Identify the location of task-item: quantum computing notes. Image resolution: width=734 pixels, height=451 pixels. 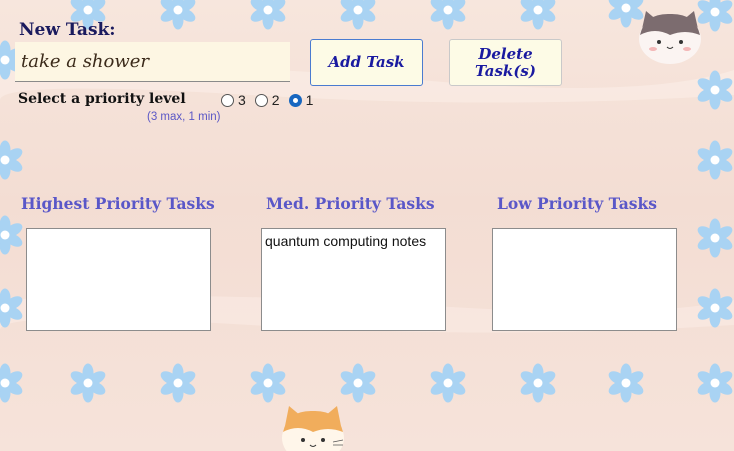
(353, 241).